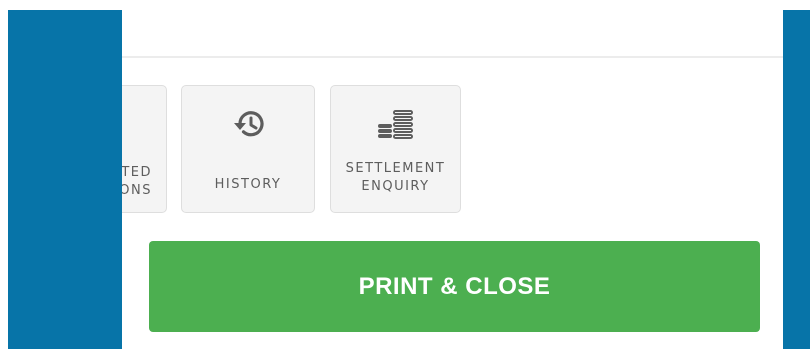 Image resolution: width=810 pixels, height=349 pixels. What do you see at coordinates (796, 179) in the screenshot?
I see `right-sidebar` at bounding box center [796, 179].